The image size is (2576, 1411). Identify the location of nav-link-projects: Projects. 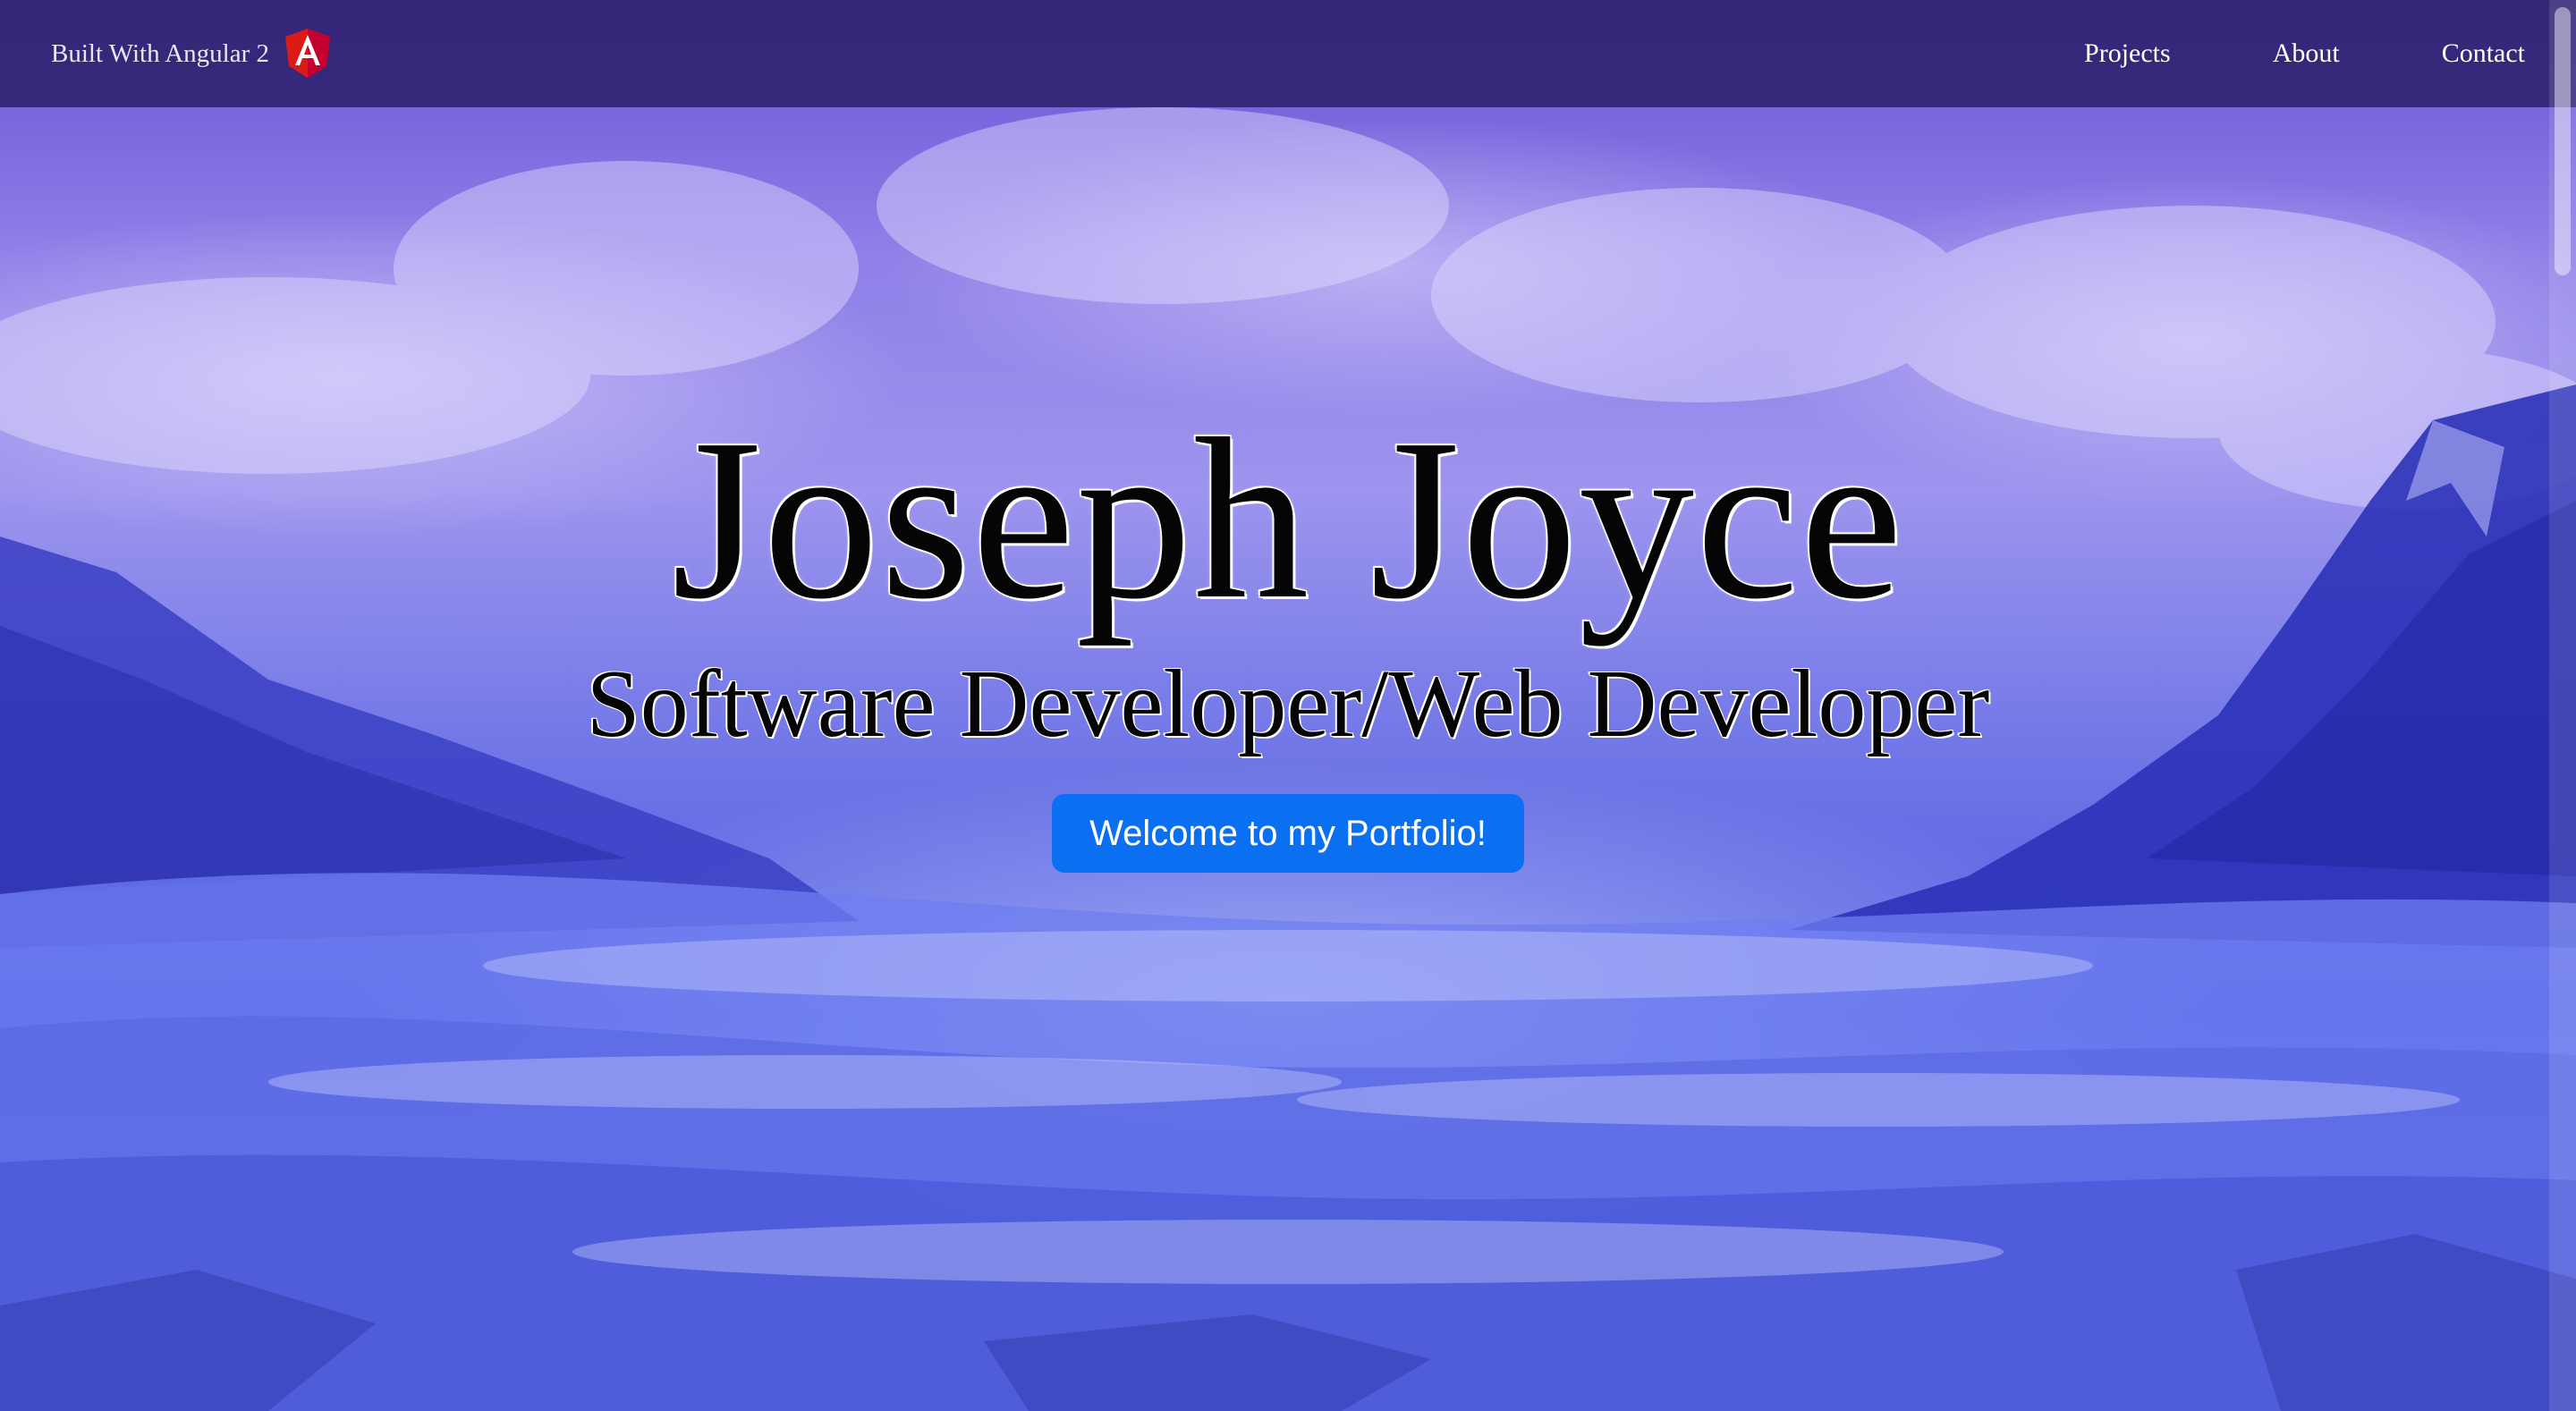
(2127, 54).